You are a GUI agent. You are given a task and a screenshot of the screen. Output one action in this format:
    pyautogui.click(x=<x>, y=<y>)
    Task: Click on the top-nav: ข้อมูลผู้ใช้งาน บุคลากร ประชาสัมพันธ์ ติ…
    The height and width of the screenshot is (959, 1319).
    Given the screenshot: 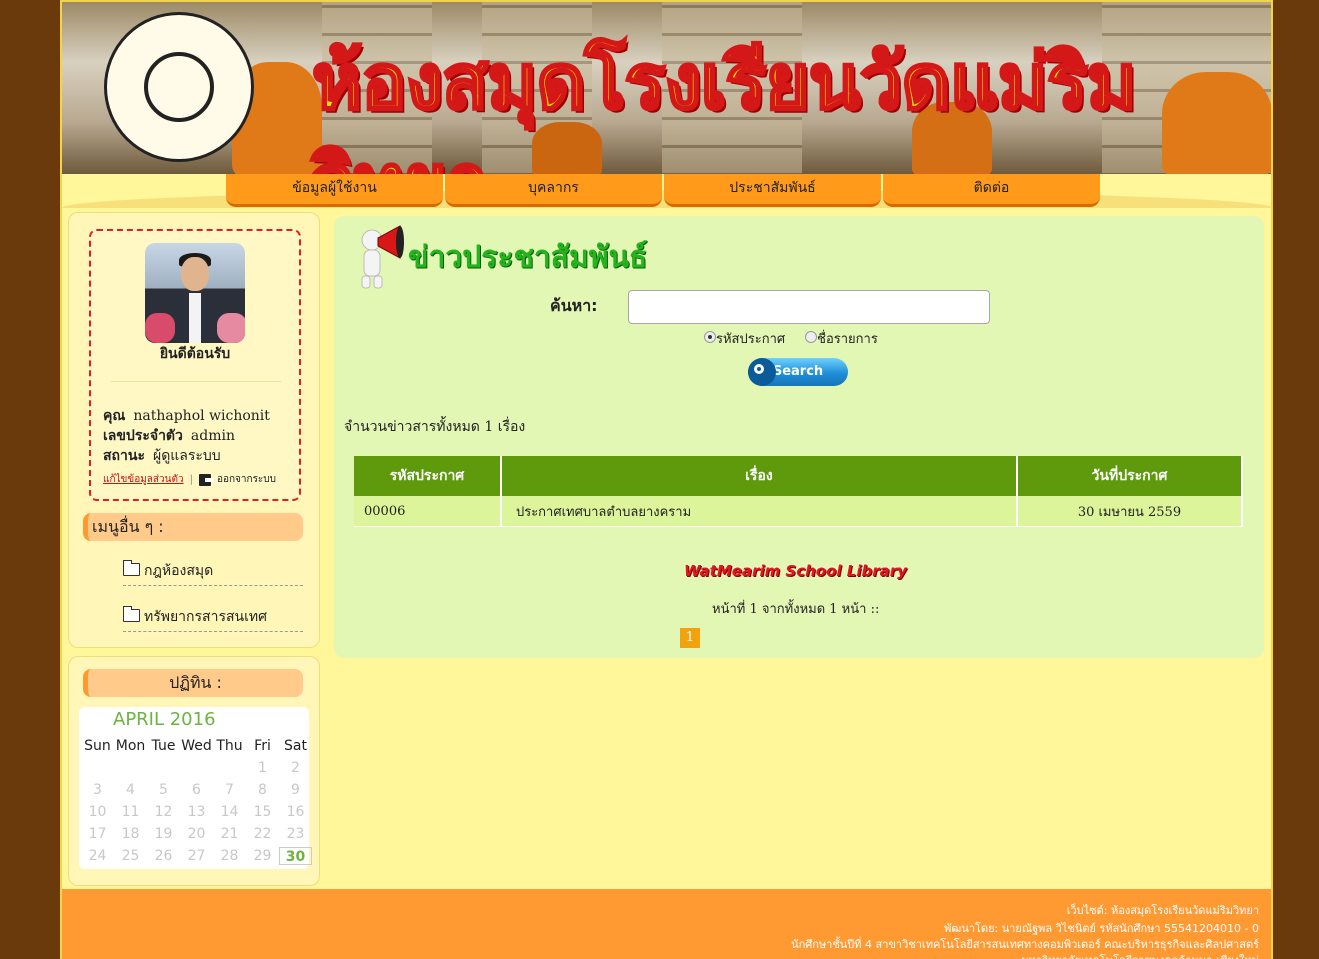 What is the action you would take?
    pyautogui.click(x=666, y=191)
    